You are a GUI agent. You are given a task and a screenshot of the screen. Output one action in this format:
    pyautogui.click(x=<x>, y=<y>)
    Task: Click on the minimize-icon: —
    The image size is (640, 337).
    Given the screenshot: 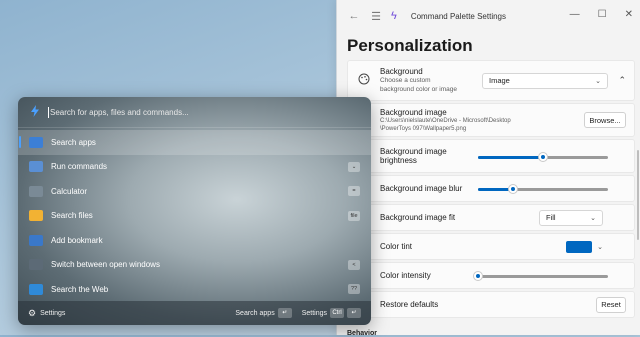 What is the action you would take?
    pyautogui.click(x=575, y=14)
    